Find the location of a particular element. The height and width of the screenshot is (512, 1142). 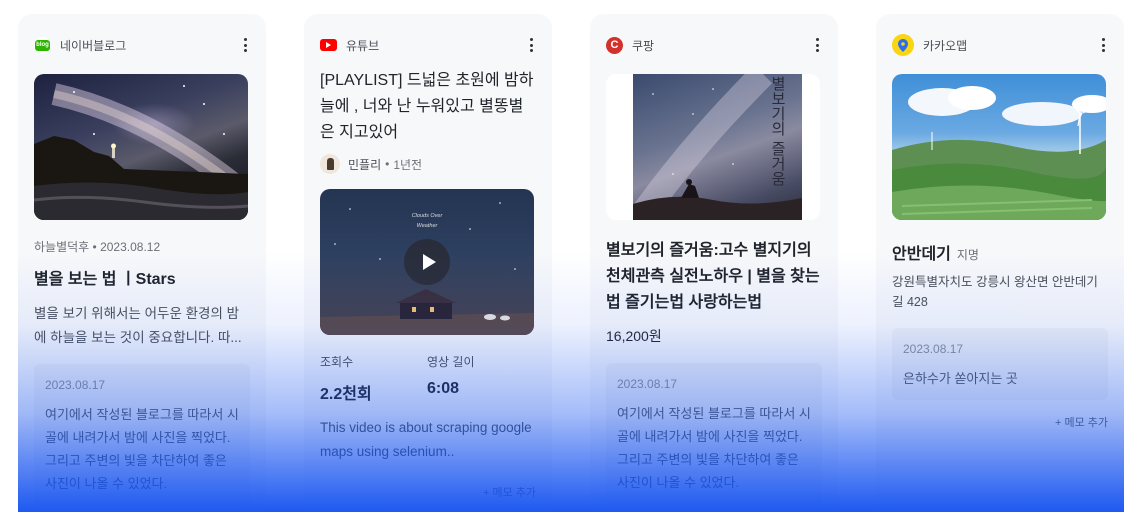

map-pin-icon is located at coordinates (903, 45).